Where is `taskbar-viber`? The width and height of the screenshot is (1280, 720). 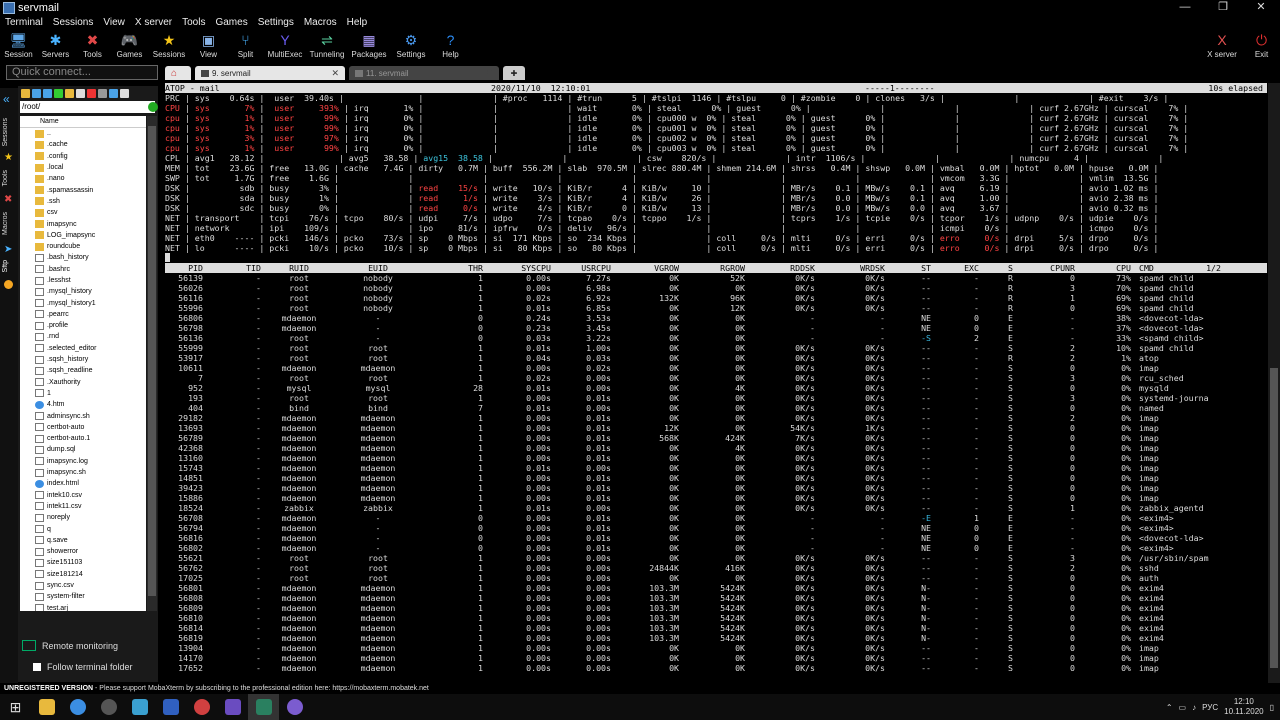
taskbar-viber is located at coordinates (294, 707).